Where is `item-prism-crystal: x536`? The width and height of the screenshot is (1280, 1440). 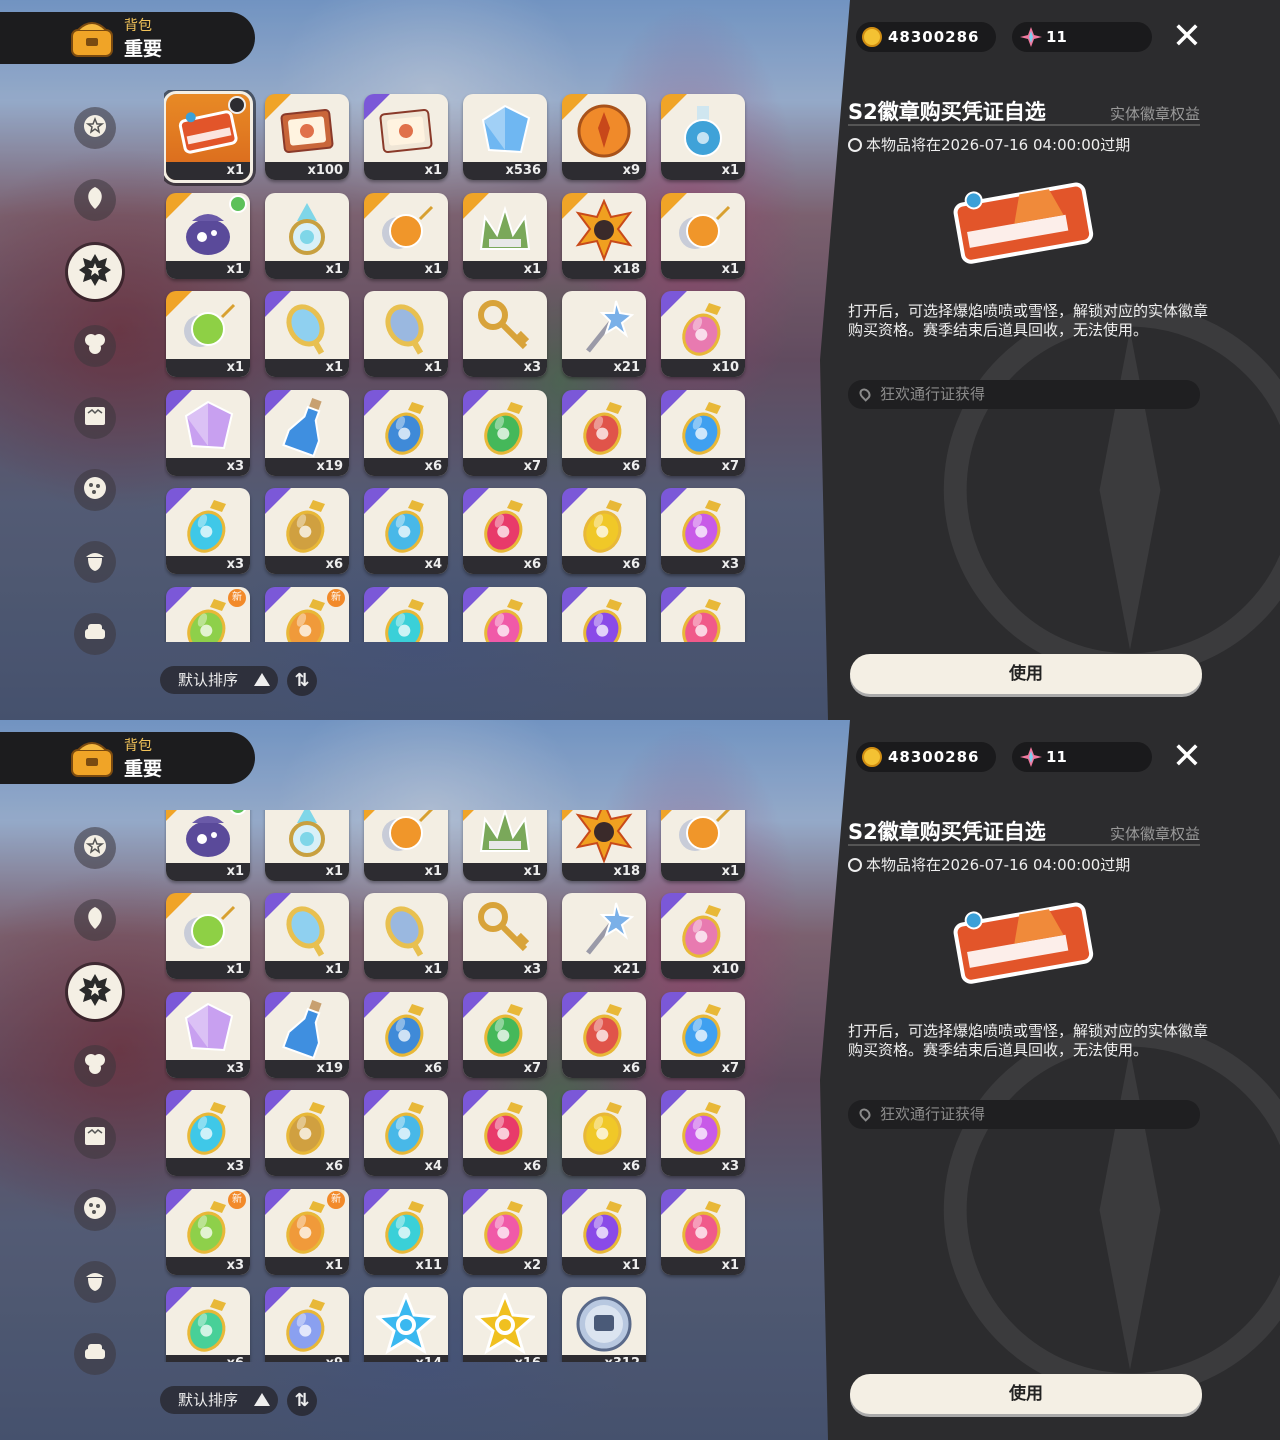
item-prism-crystal: x536 is located at coordinates (505, 137).